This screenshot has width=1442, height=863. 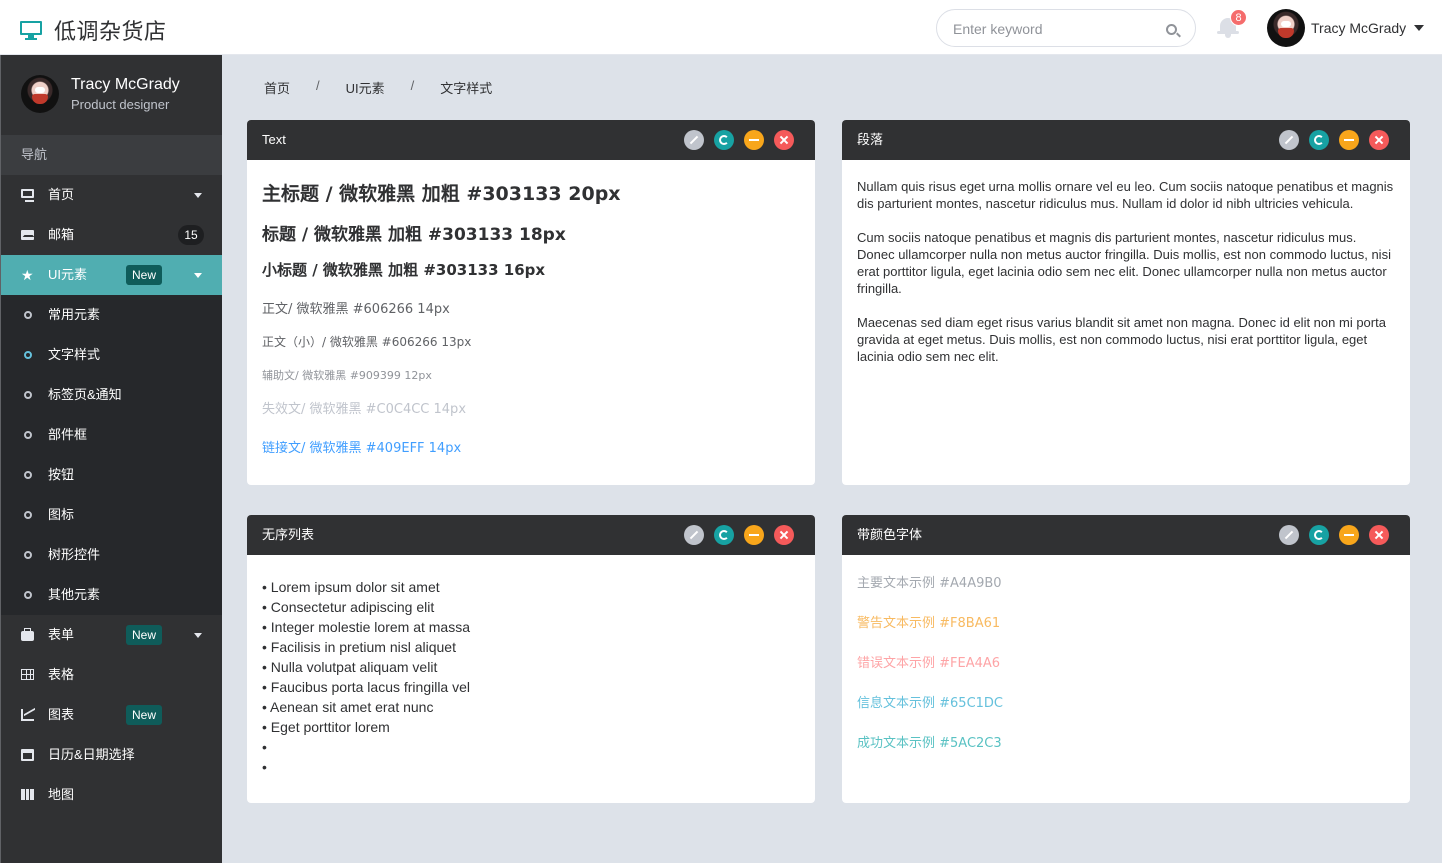 I want to click on breadcrumb: 首页 / UI元素 / 文字样式, so click(x=378, y=87).